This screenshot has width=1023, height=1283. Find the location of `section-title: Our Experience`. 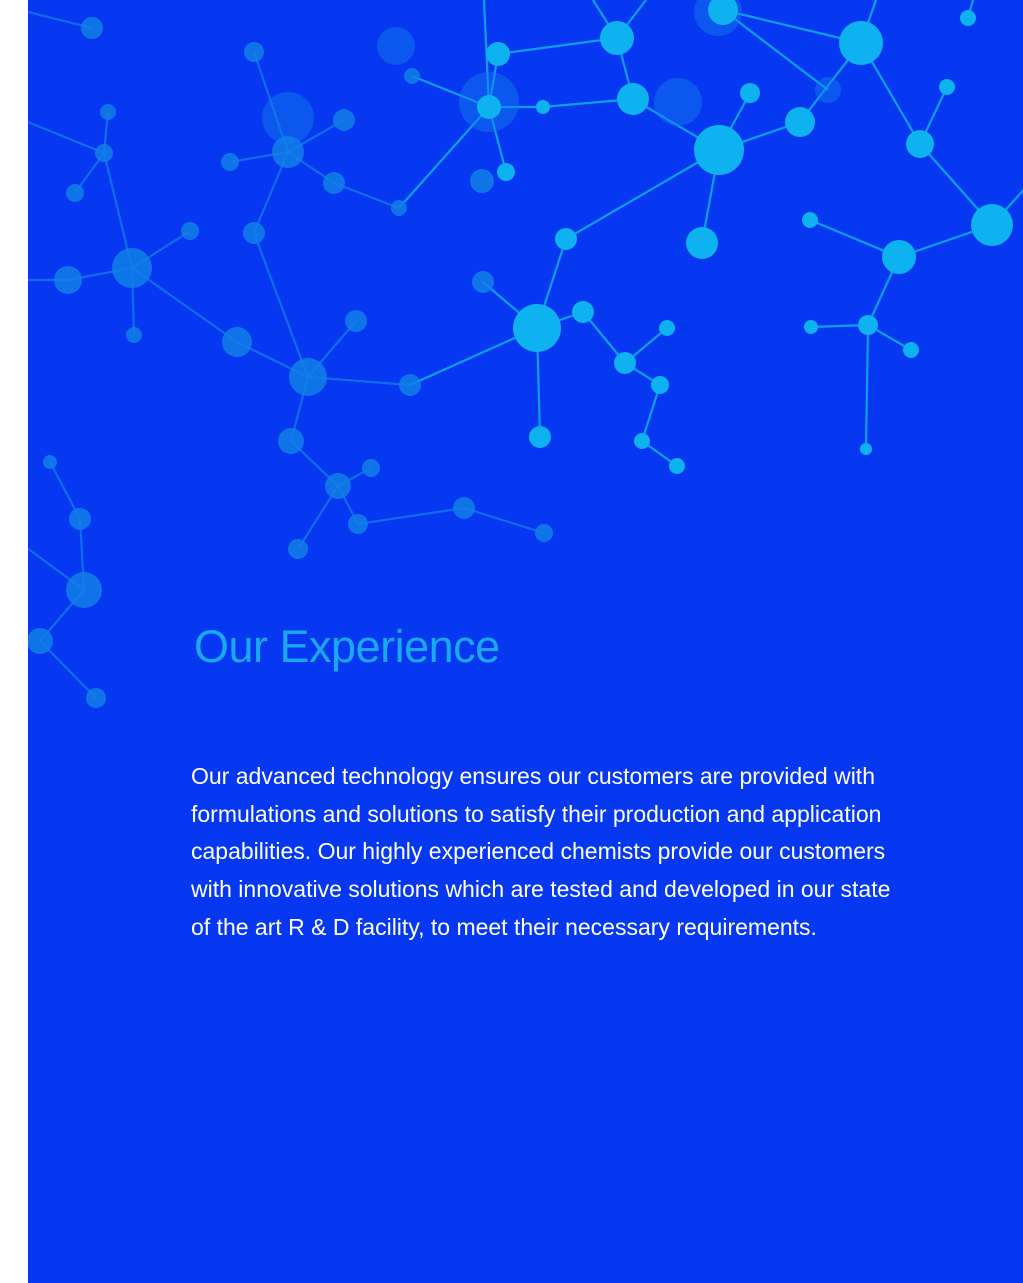

section-title: Our Experience is located at coordinates (347, 646).